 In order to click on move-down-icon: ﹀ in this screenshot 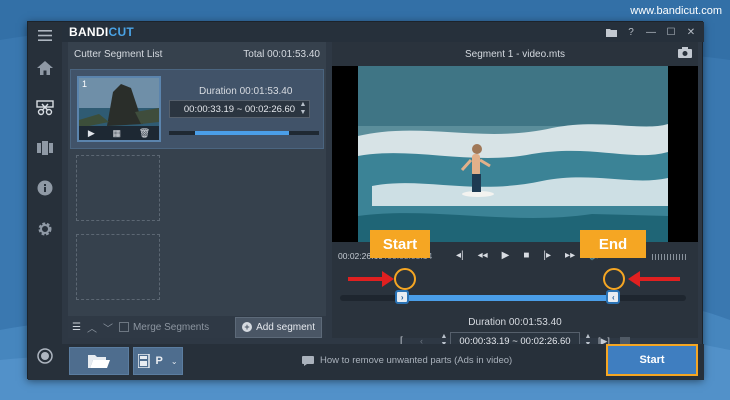, I will do `click(108, 327)`.